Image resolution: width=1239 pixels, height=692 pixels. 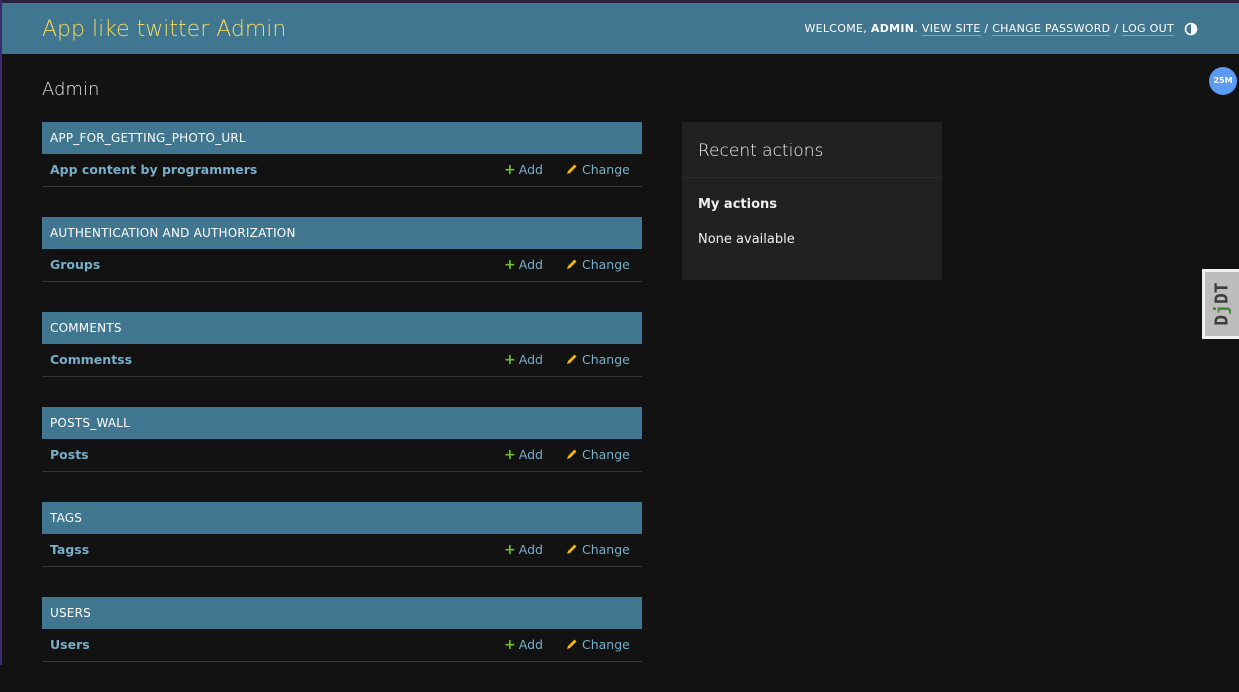 I want to click on app-caption-link: AUTHENTICATION AND AUTHORIZATION, so click(x=342, y=233).